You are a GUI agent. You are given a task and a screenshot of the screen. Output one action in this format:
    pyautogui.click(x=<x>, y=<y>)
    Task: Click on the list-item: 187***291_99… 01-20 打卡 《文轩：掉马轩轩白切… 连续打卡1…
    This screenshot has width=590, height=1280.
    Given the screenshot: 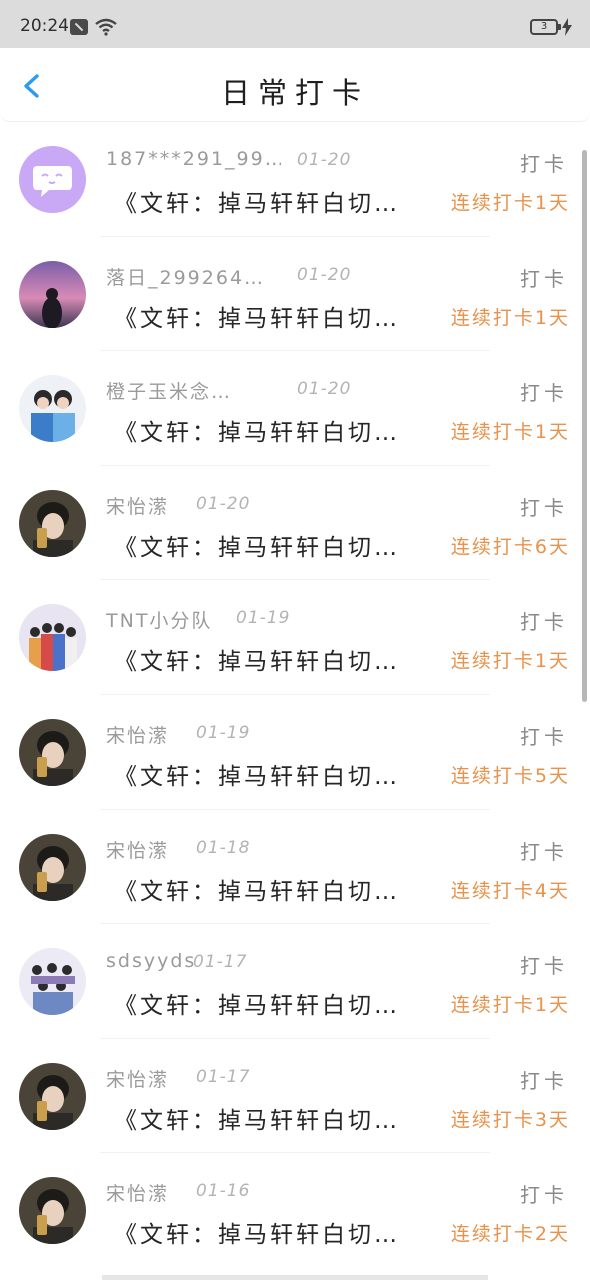 What is the action you would take?
    pyautogui.click(x=295, y=179)
    